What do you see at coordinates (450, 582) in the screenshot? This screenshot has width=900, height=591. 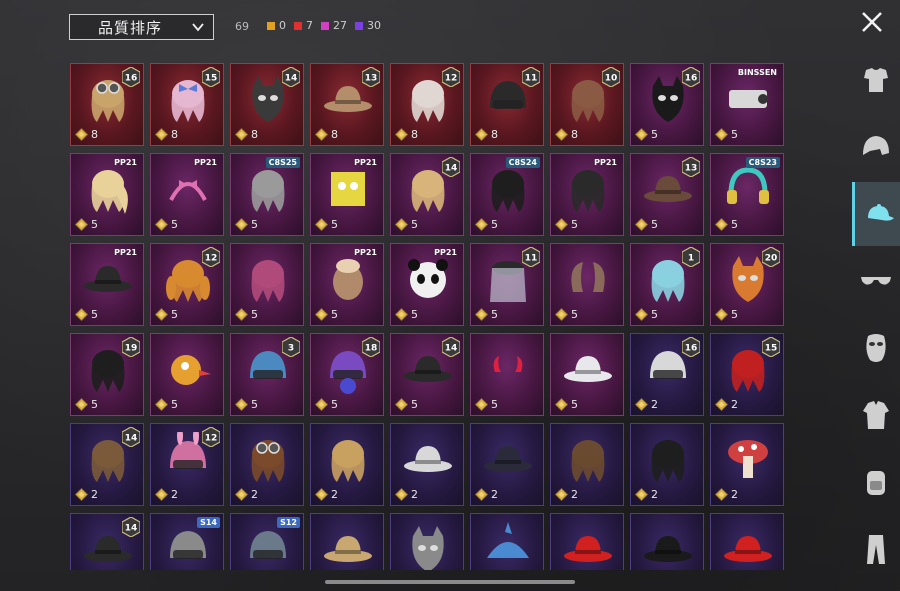 I see `scrollbar` at bounding box center [450, 582].